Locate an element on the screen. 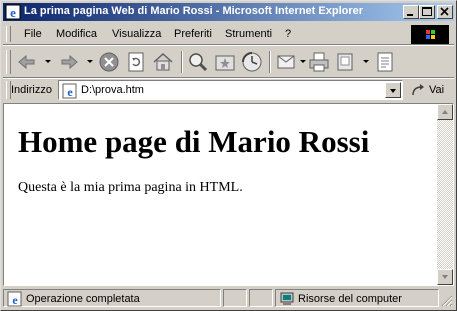 This screenshot has width=457, height=311. vertical-scrollbar is located at coordinates (445, 194).